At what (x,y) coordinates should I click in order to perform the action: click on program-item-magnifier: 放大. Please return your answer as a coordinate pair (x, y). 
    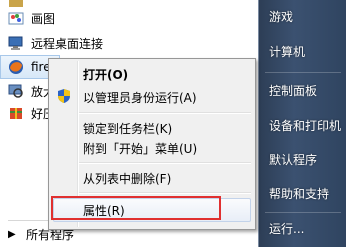
    Looking at the image, I should click on (27, 91).